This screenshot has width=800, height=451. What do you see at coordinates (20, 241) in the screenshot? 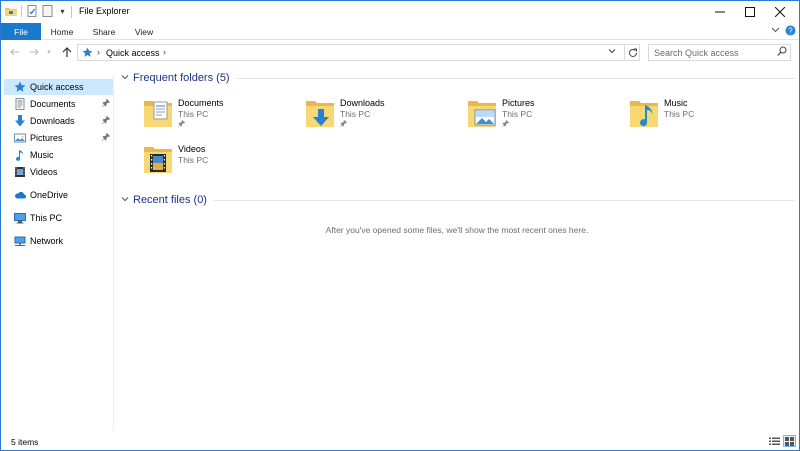
I see `network-icon` at bounding box center [20, 241].